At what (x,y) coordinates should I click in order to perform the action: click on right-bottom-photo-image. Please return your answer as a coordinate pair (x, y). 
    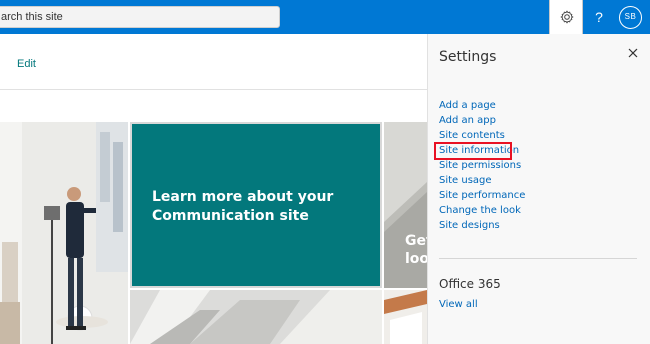
    Looking at the image, I should click on (405, 317).